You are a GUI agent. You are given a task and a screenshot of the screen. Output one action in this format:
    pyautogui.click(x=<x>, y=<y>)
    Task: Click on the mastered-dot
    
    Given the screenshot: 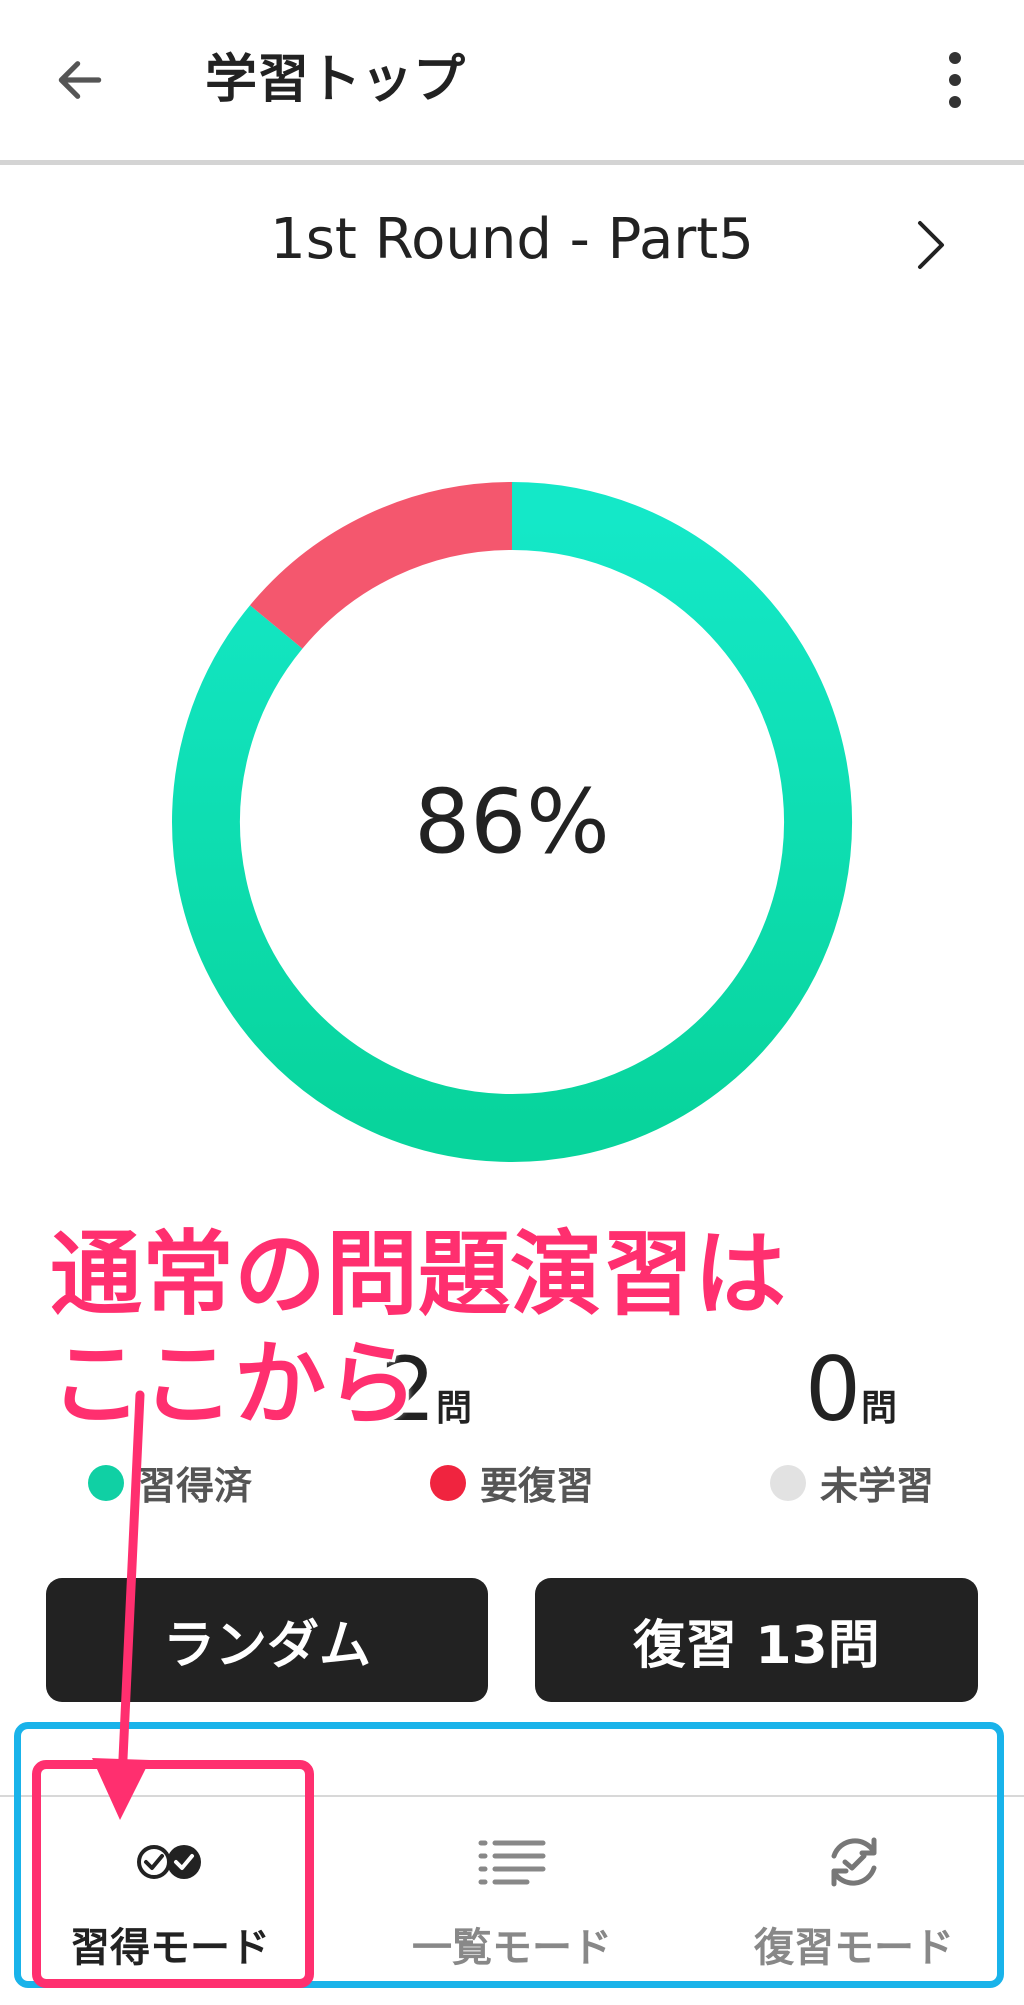 What is the action you would take?
    pyautogui.click(x=106, y=1482)
    